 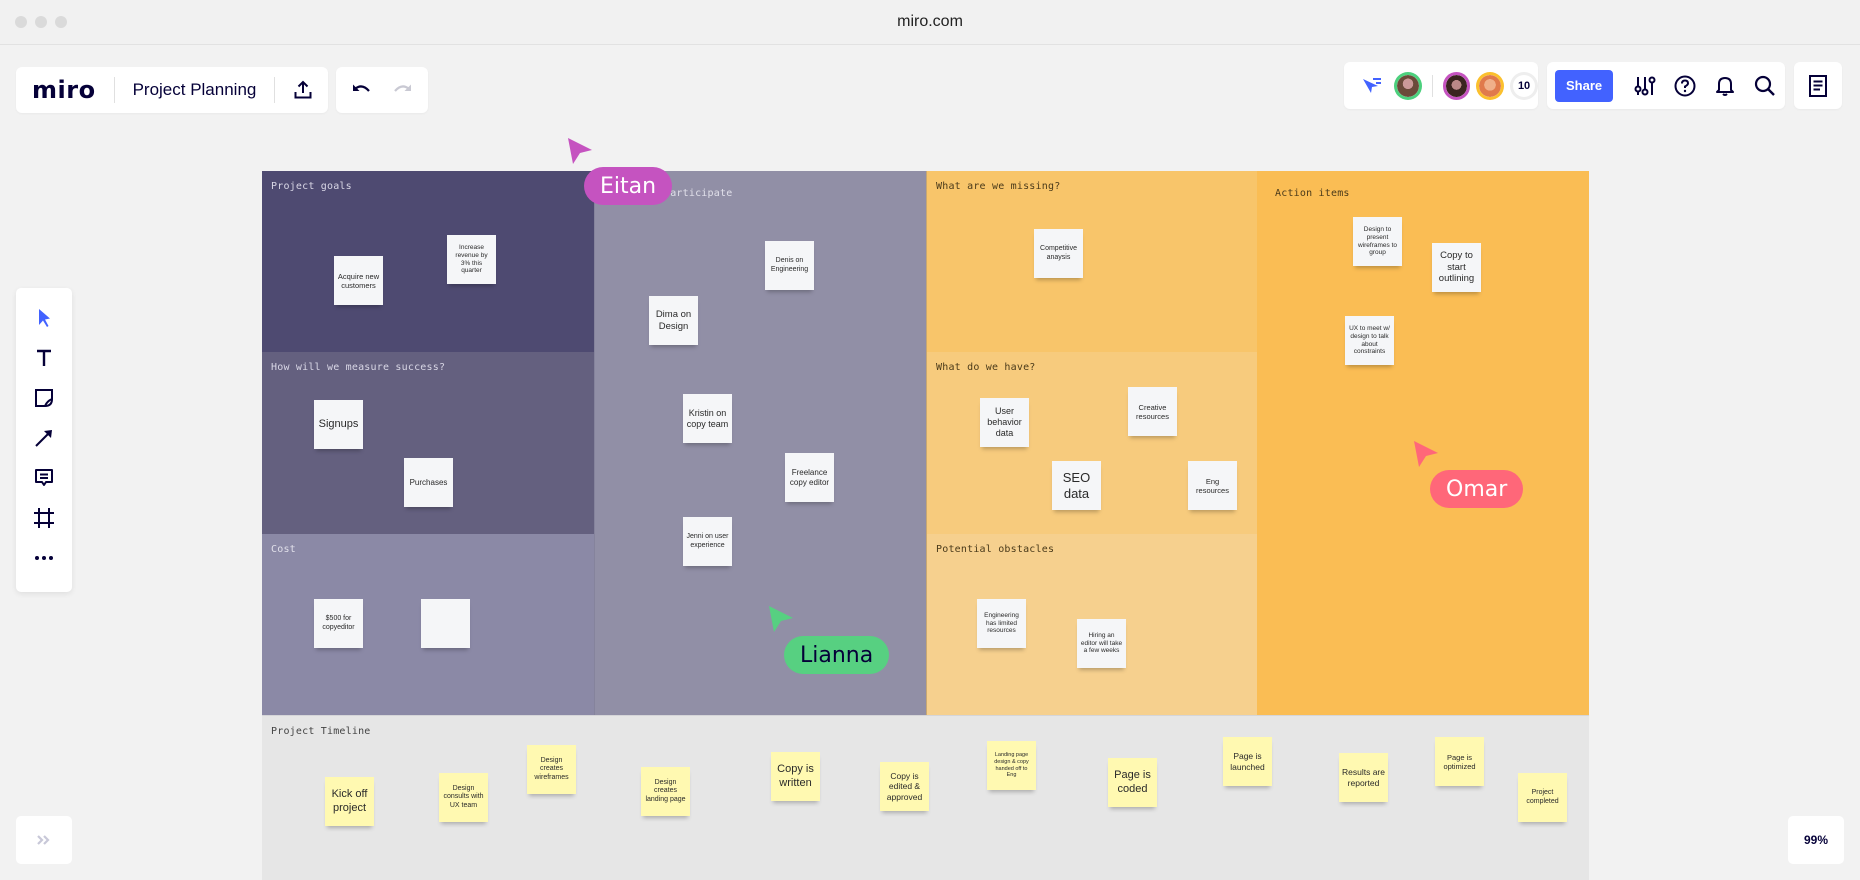 I want to click on sticky-note: Competitive anaysis, so click(x=1058, y=253).